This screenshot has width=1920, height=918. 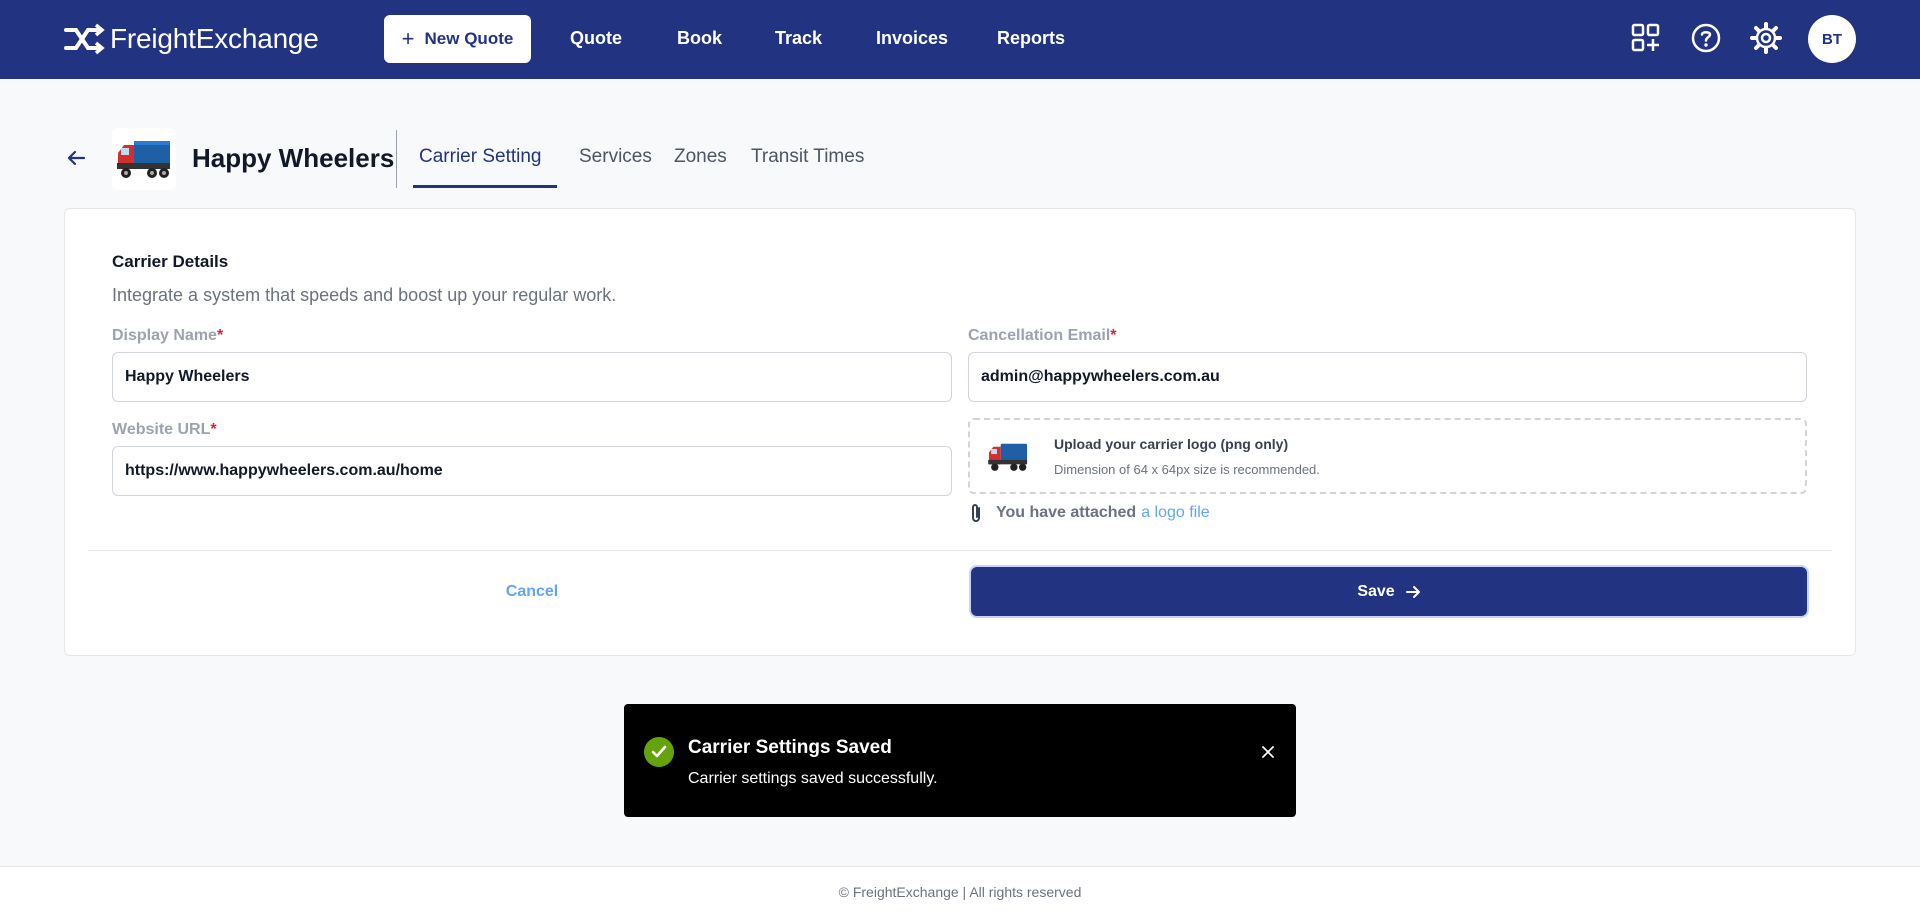 I want to click on close-icon, so click(x=1268, y=752).